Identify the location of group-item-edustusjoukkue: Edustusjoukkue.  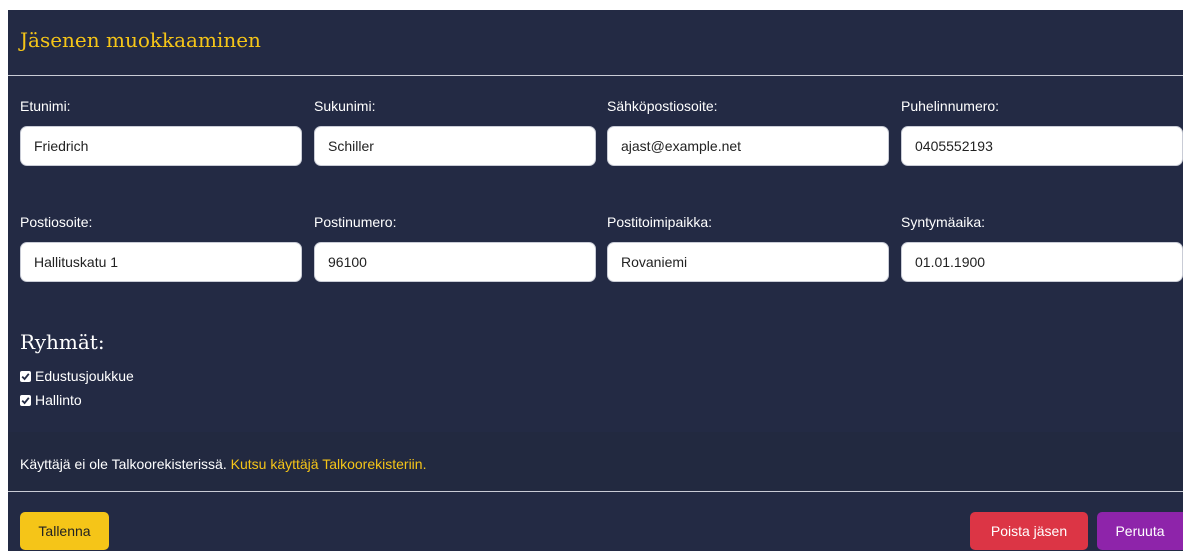
(77, 376).